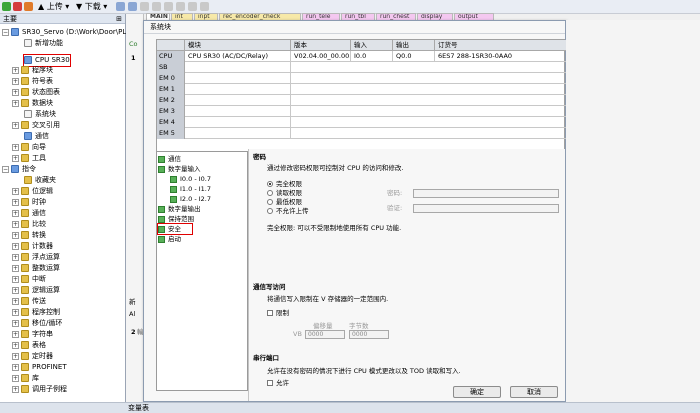 This screenshot has height=413, width=700. Describe the element at coordinates (361, 111) in the screenshot. I see `table-row: EM 3` at that location.